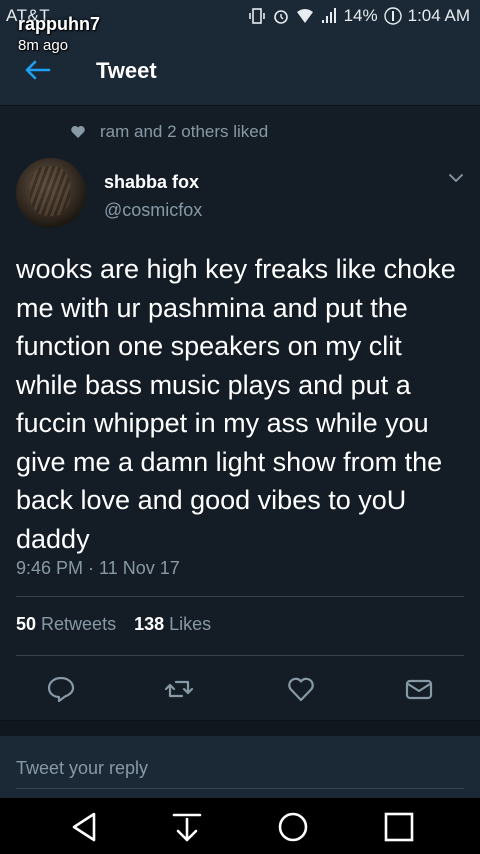  Describe the element at coordinates (438, 15) in the screenshot. I see `clock: 1:04 AM` at that location.